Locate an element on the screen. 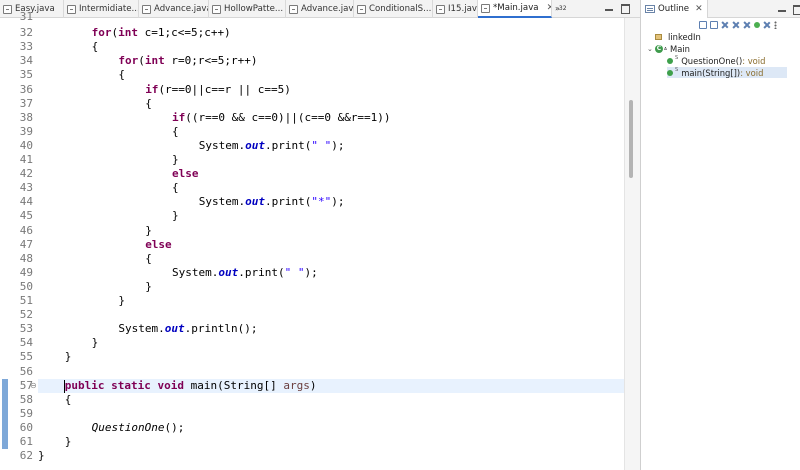 The image size is (800, 470). tab-i15-java: I15.java is located at coordinates (455, 9).